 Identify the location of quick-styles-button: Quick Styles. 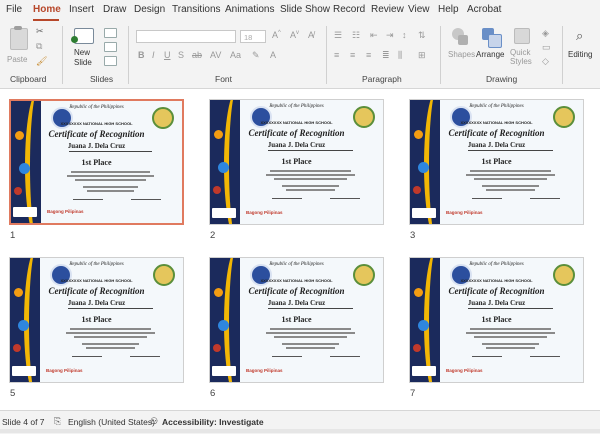
(522, 49).